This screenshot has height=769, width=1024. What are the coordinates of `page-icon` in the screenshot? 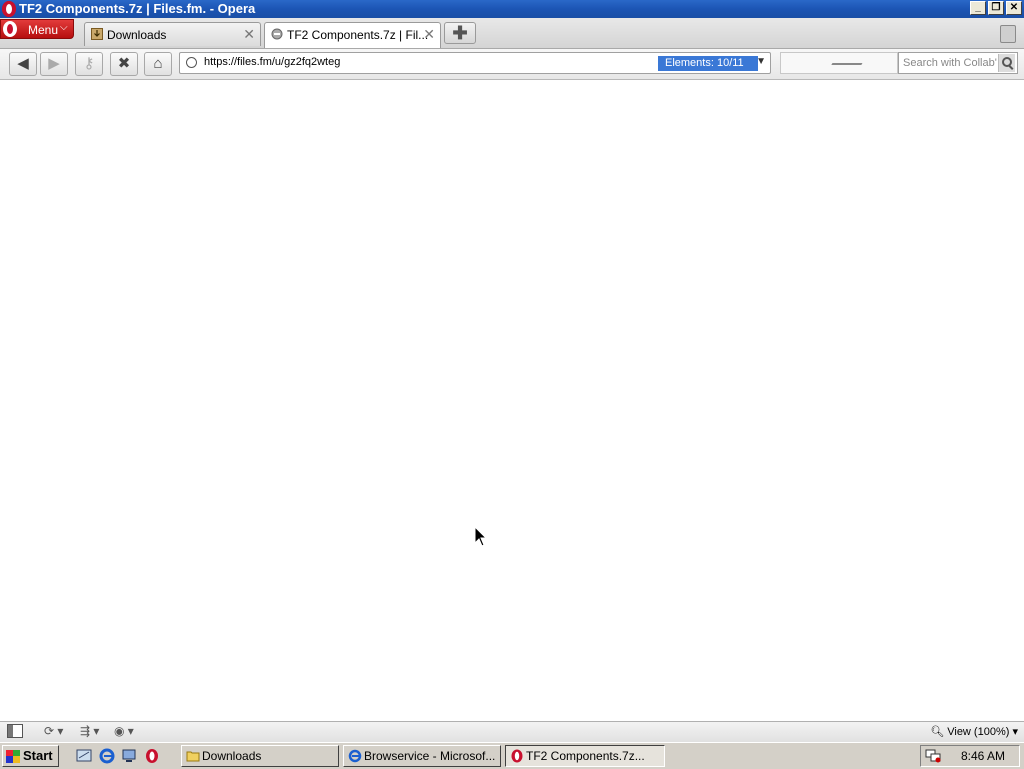 It's located at (277, 34).